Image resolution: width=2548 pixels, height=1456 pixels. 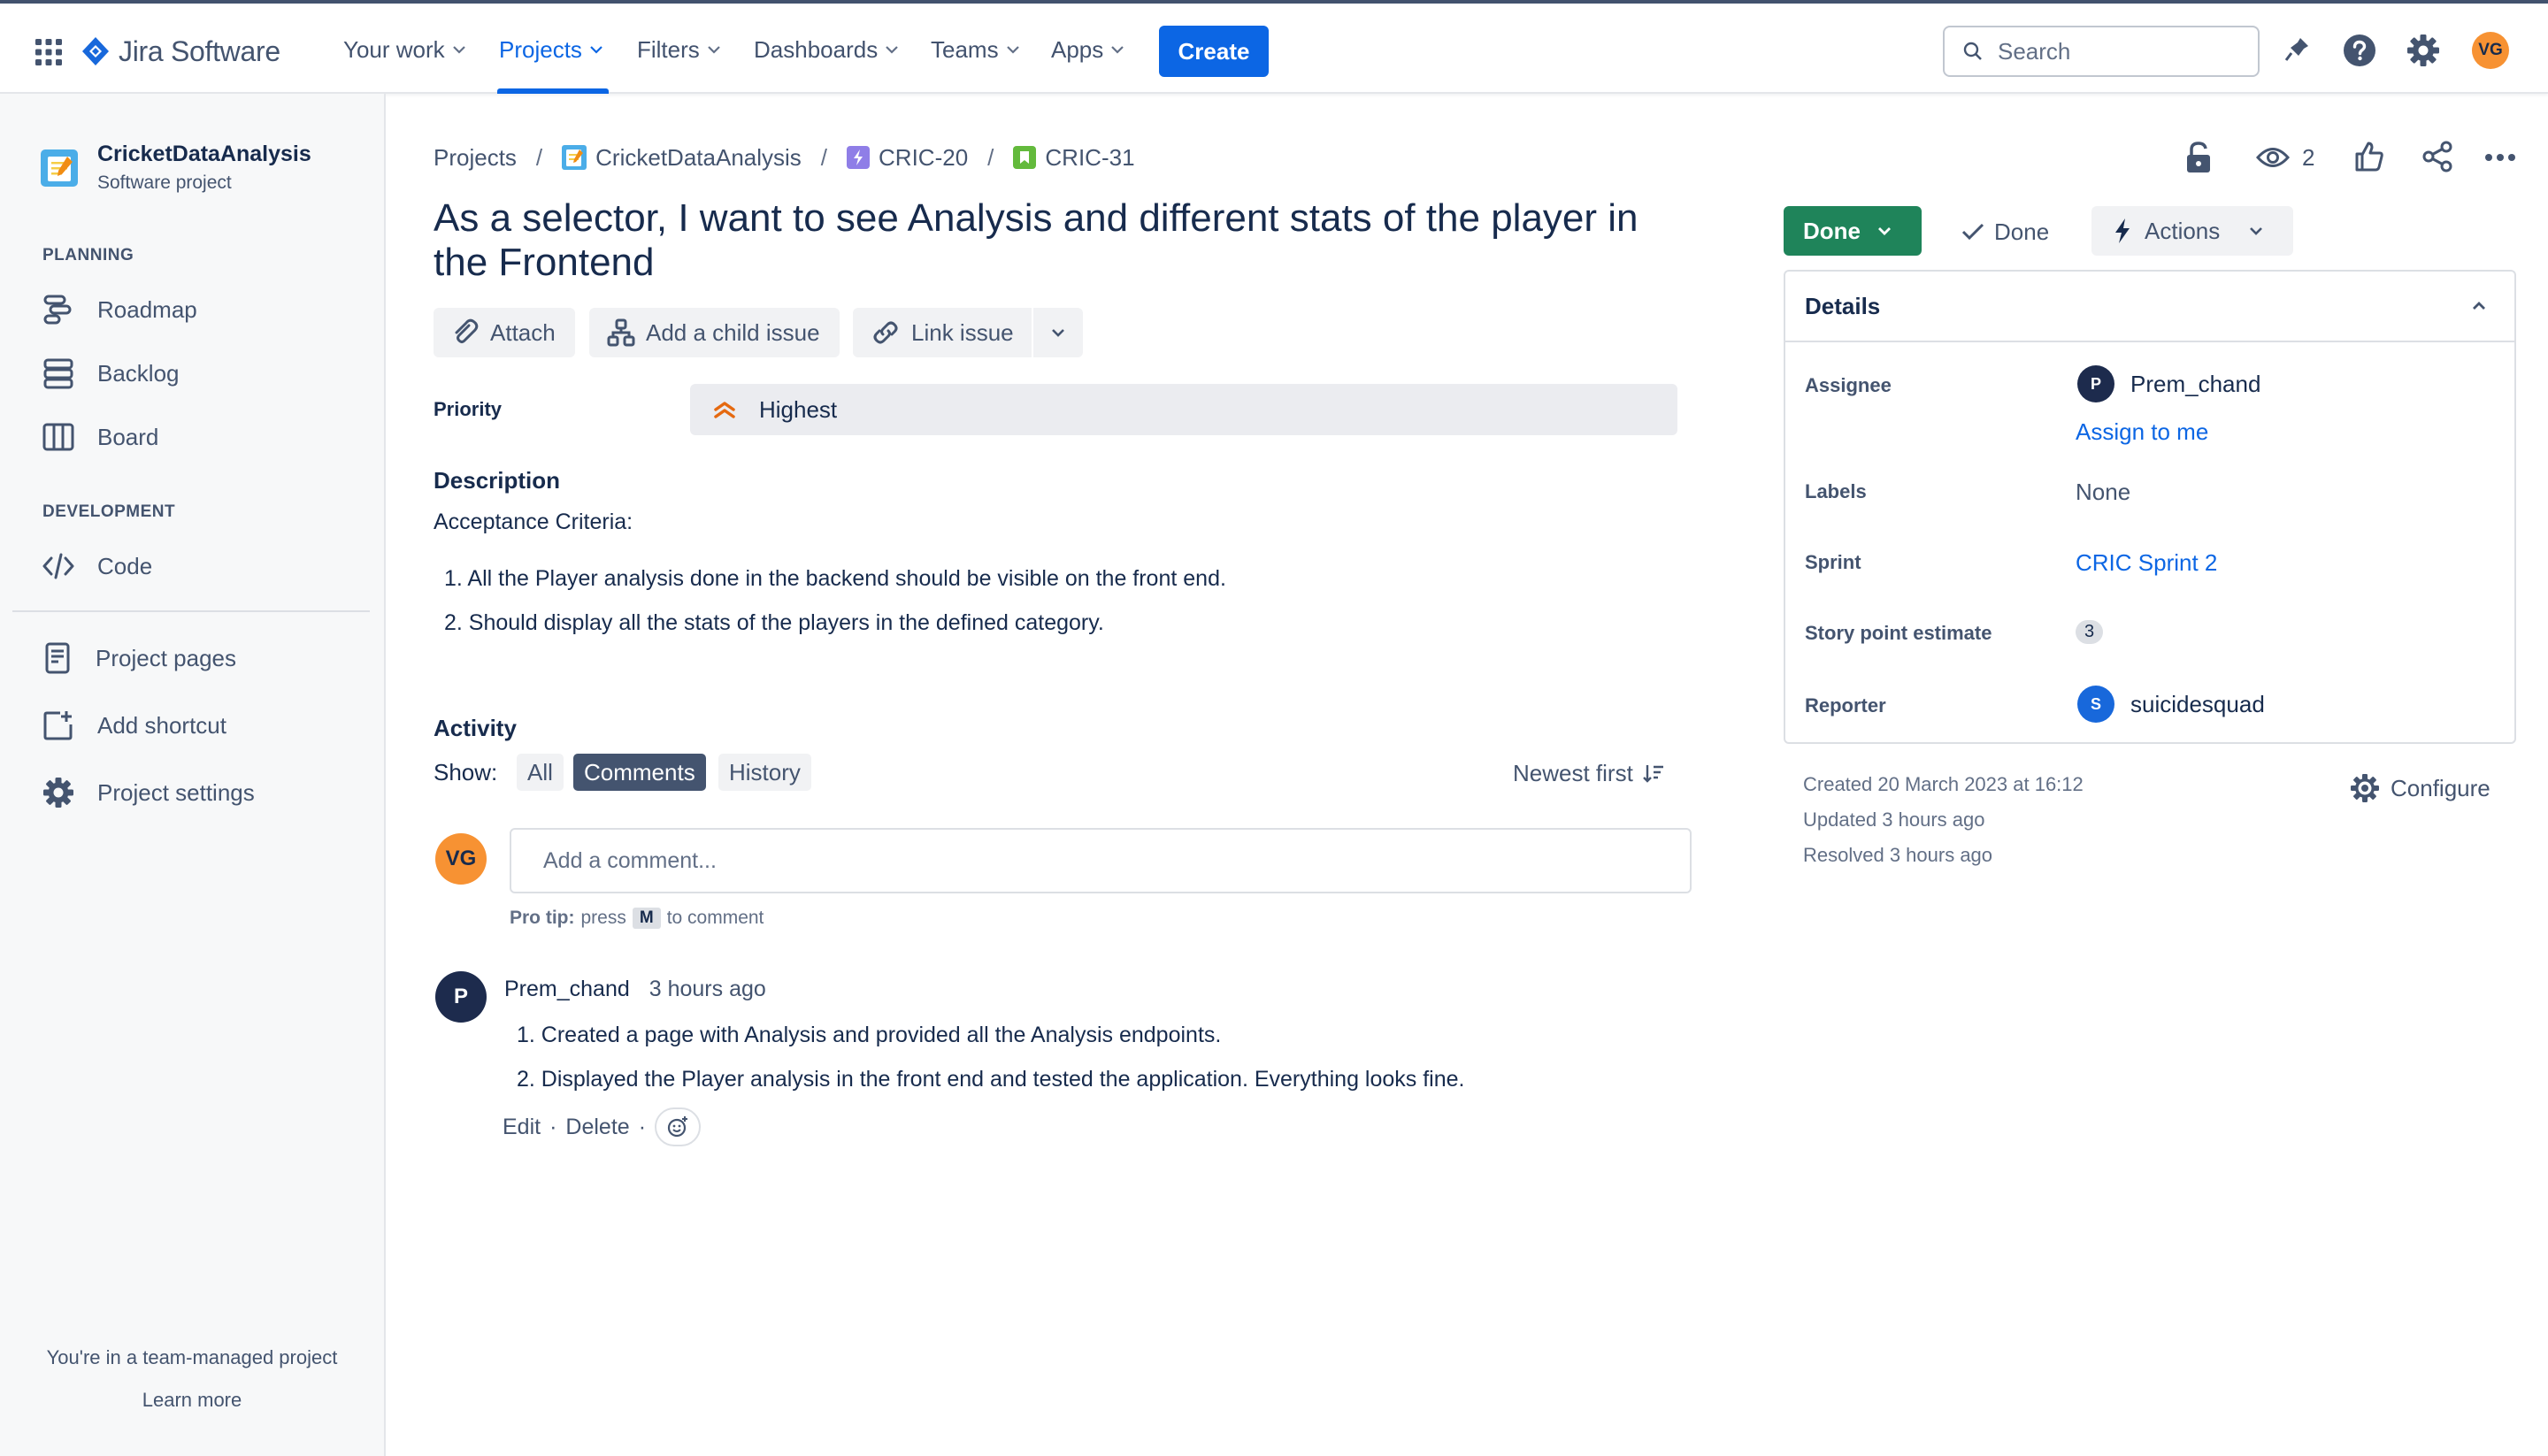 What do you see at coordinates (1090, 158) in the screenshot?
I see `breadcrumb-issue: CRIC-31` at bounding box center [1090, 158].